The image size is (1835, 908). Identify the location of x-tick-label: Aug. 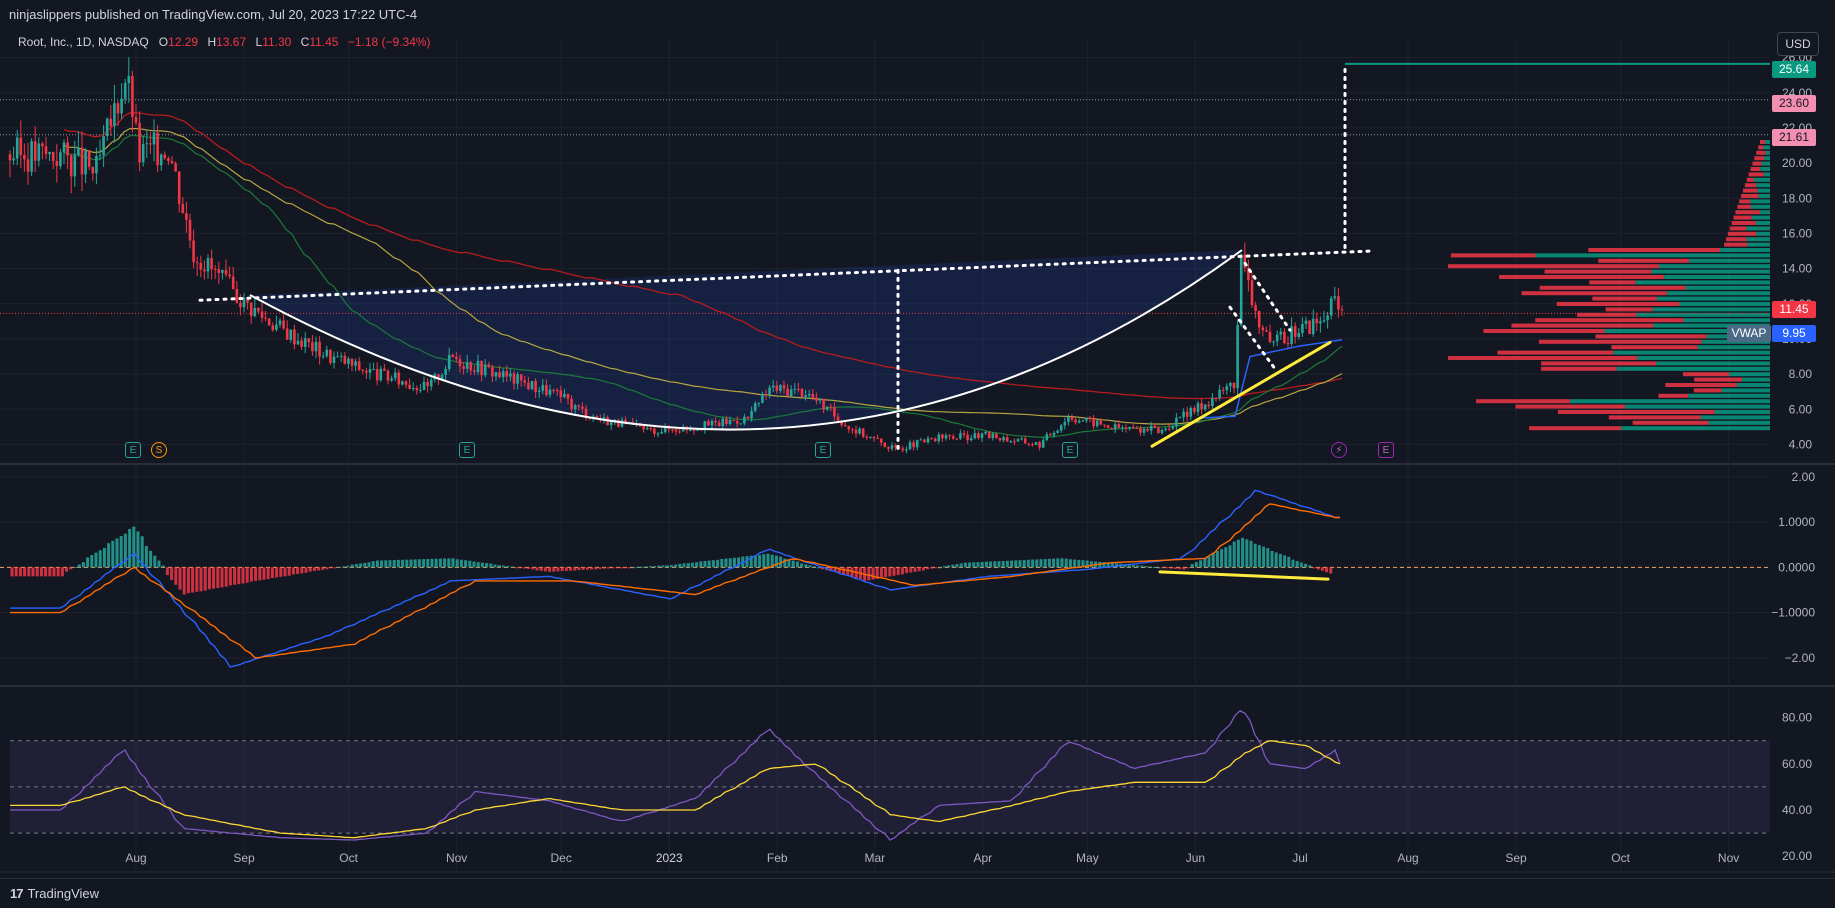
(1407, 858).